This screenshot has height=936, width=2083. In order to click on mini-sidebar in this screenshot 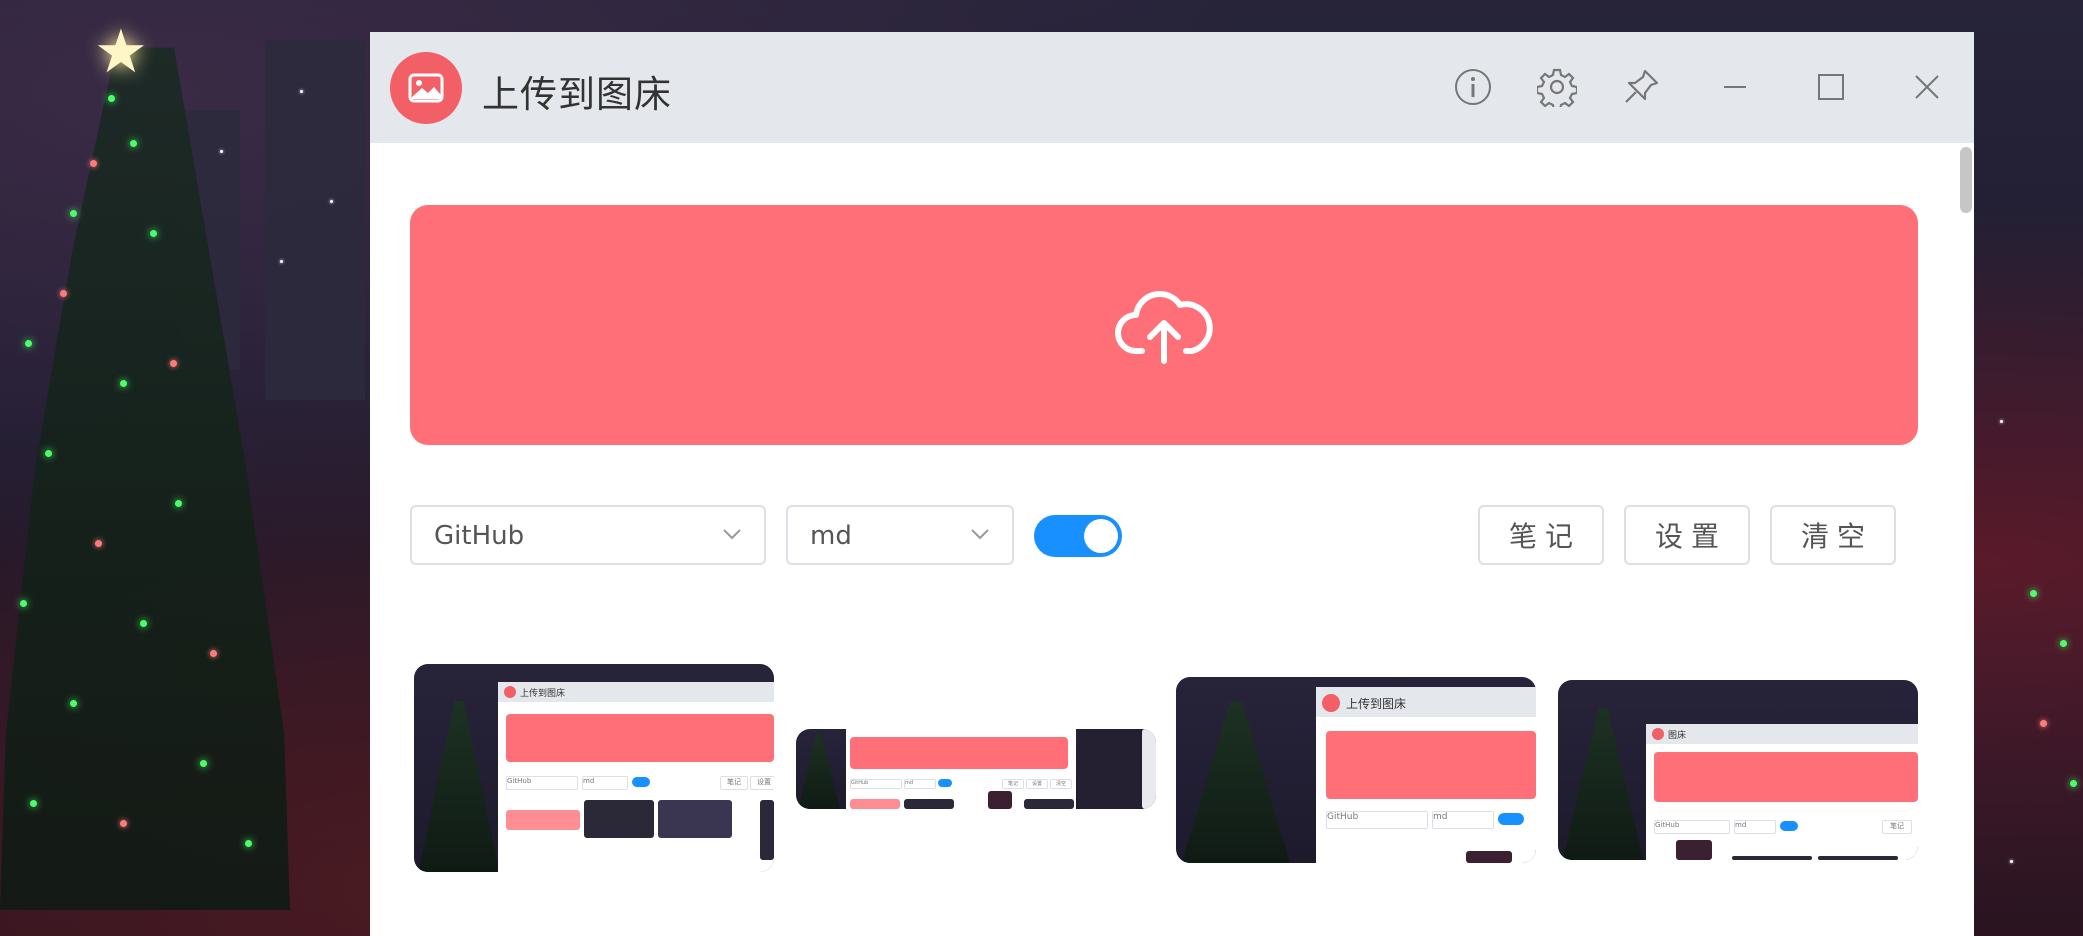, I will do `click(1149, 769)`.